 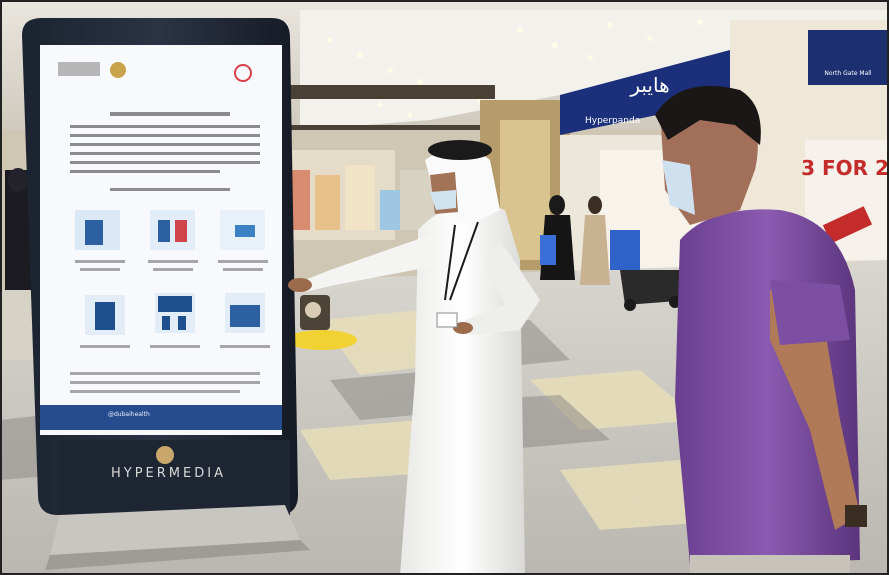 I want to click on svg-text: North Gate Mall, so click(x=847, y=73).